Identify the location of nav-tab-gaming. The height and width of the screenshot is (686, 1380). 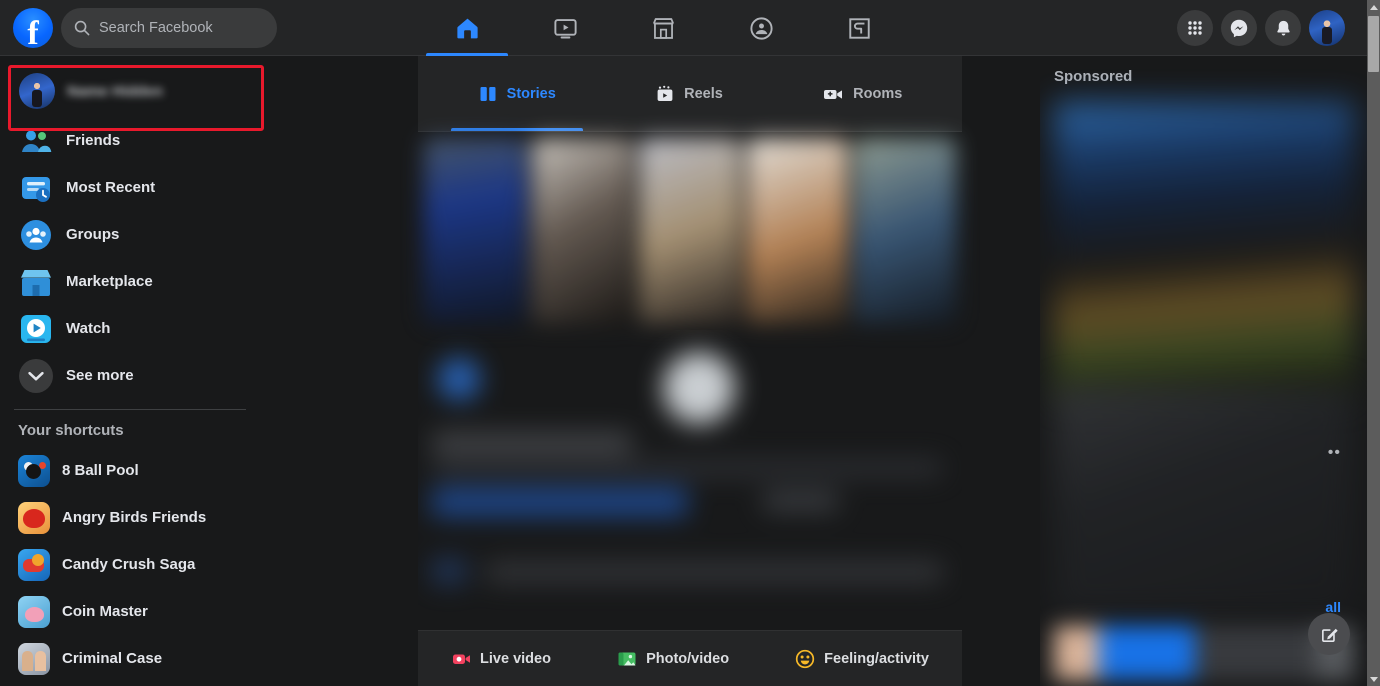
(859, 28).